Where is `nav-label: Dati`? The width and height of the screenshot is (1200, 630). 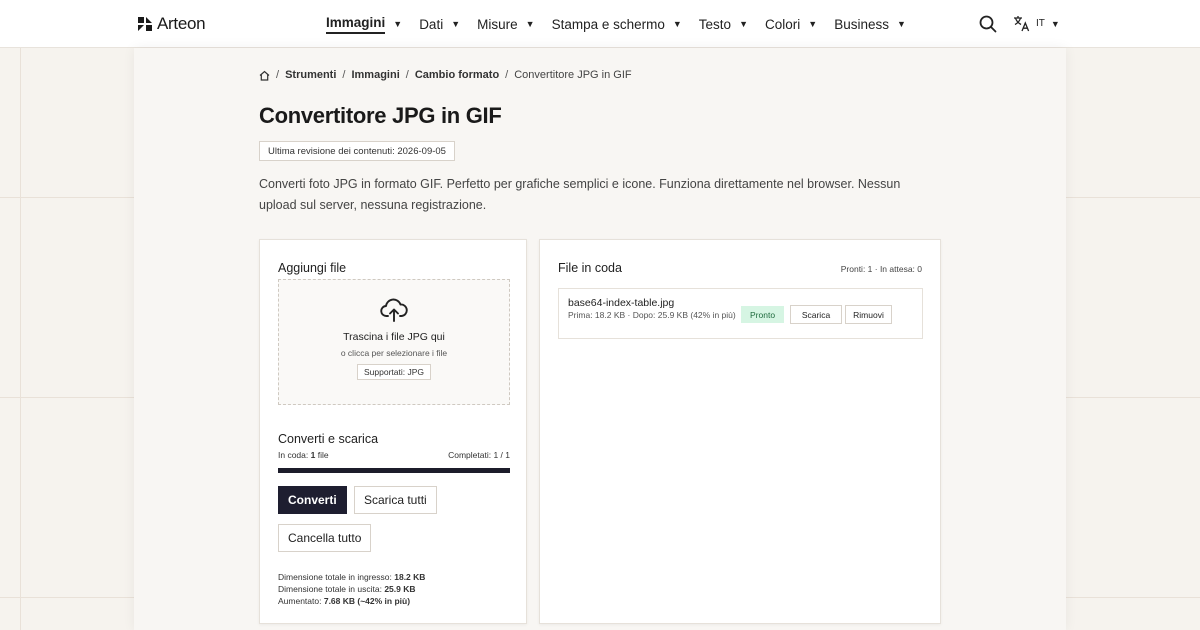
nav-label: Dati is located at coordinates (431, 24).